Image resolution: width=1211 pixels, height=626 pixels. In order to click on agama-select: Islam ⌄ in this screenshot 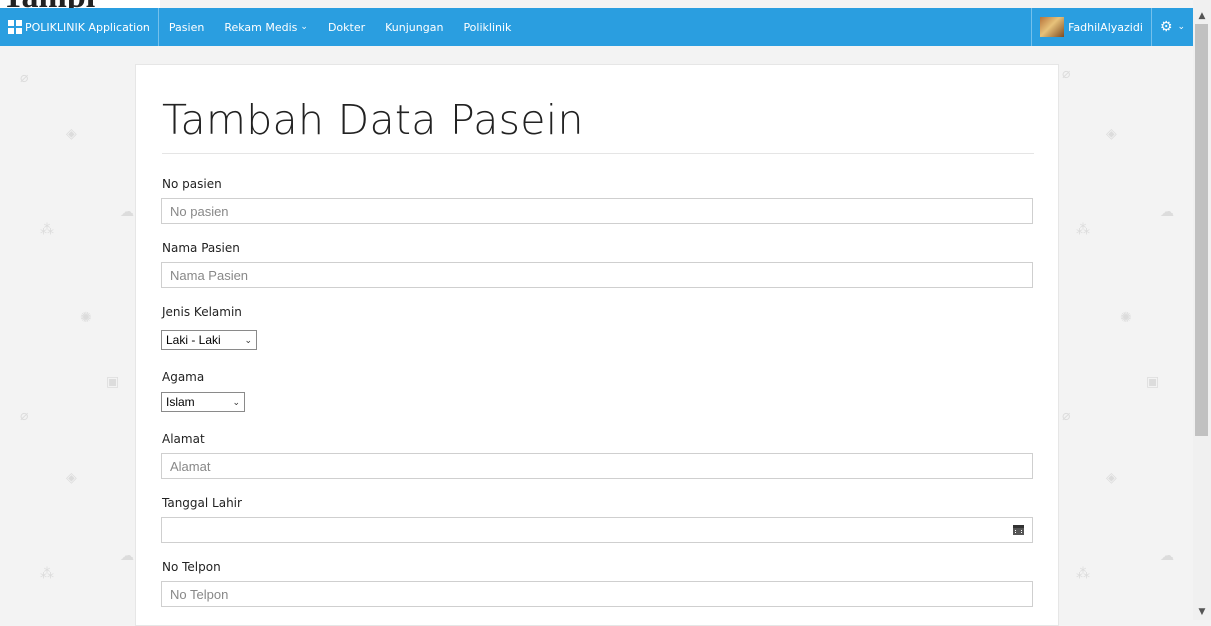, I will do `click(203, 402)`.